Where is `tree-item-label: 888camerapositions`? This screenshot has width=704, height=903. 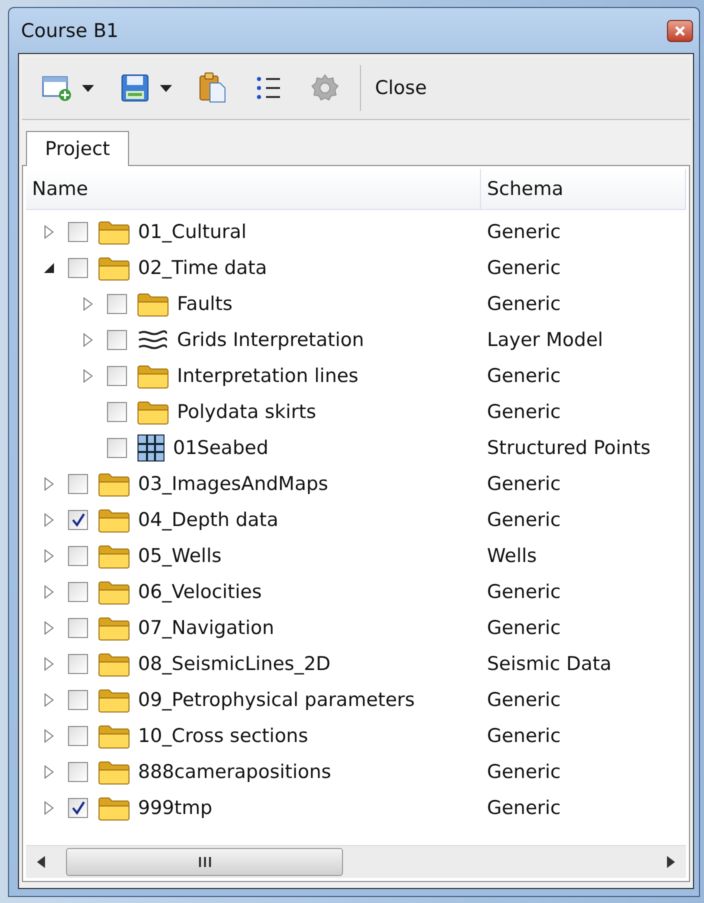 tree-item-label: 888camerapositions is located at coordinates (235, 772).